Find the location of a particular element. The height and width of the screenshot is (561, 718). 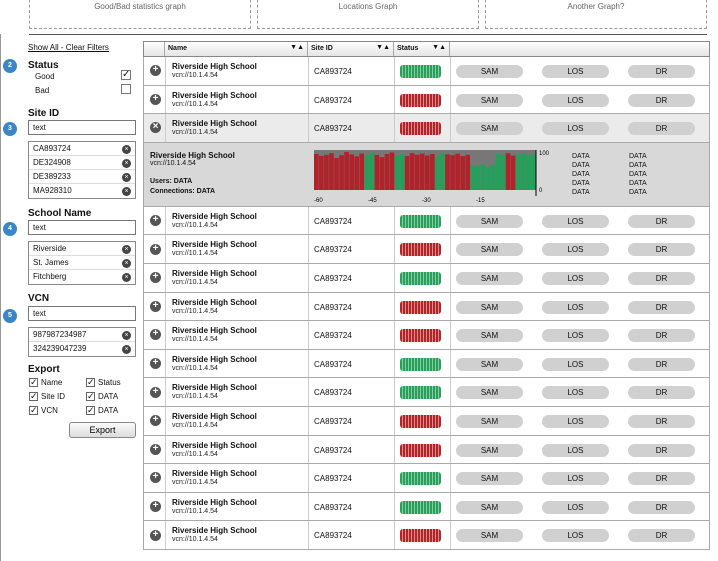

school-name: Riverside High School is located at coordinates (214, 531).